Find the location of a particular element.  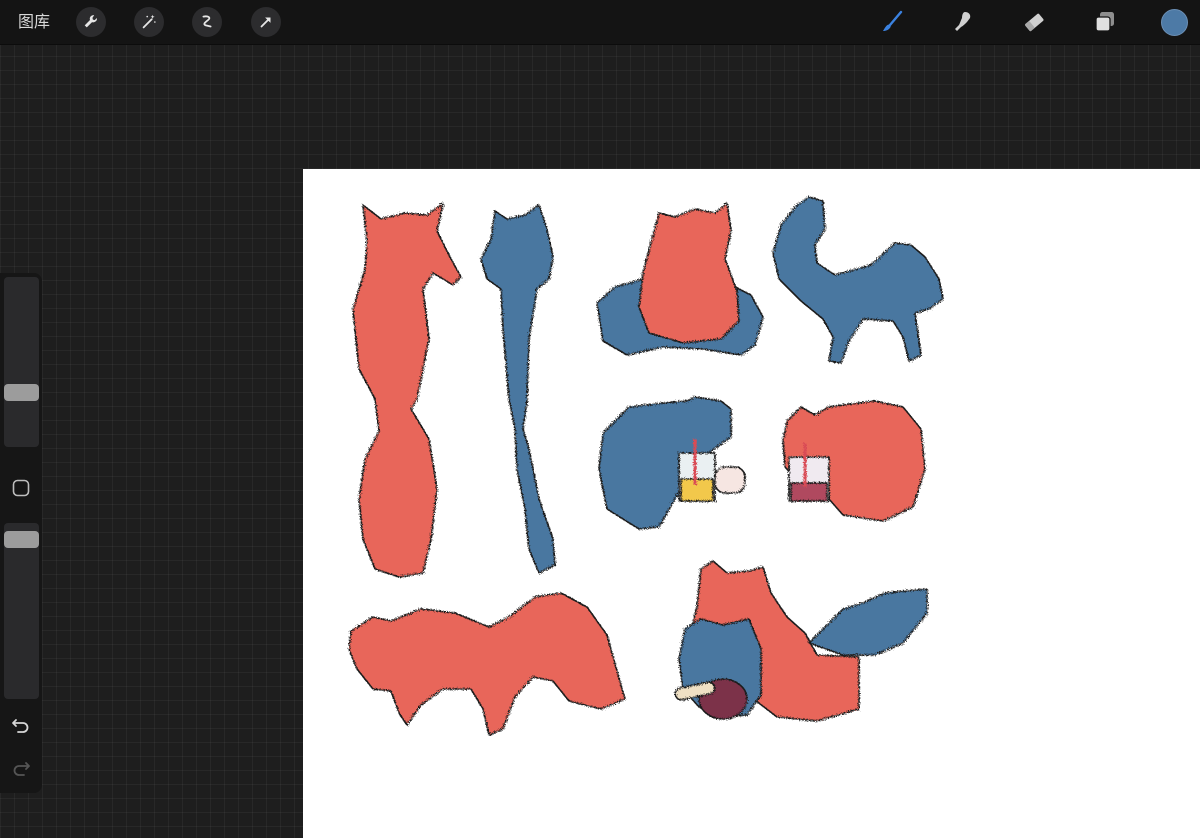

wrench-icon is located at coordinates (90, 21).